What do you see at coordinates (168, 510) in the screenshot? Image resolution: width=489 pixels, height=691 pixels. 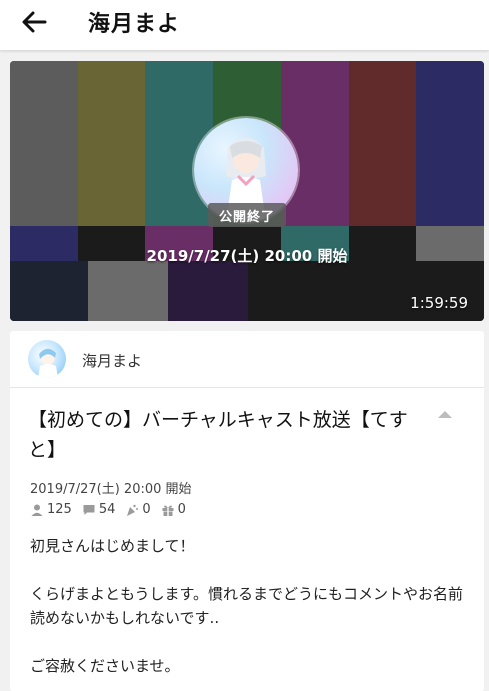 I see `gift-box-icon` at bounding box center [168, 510].